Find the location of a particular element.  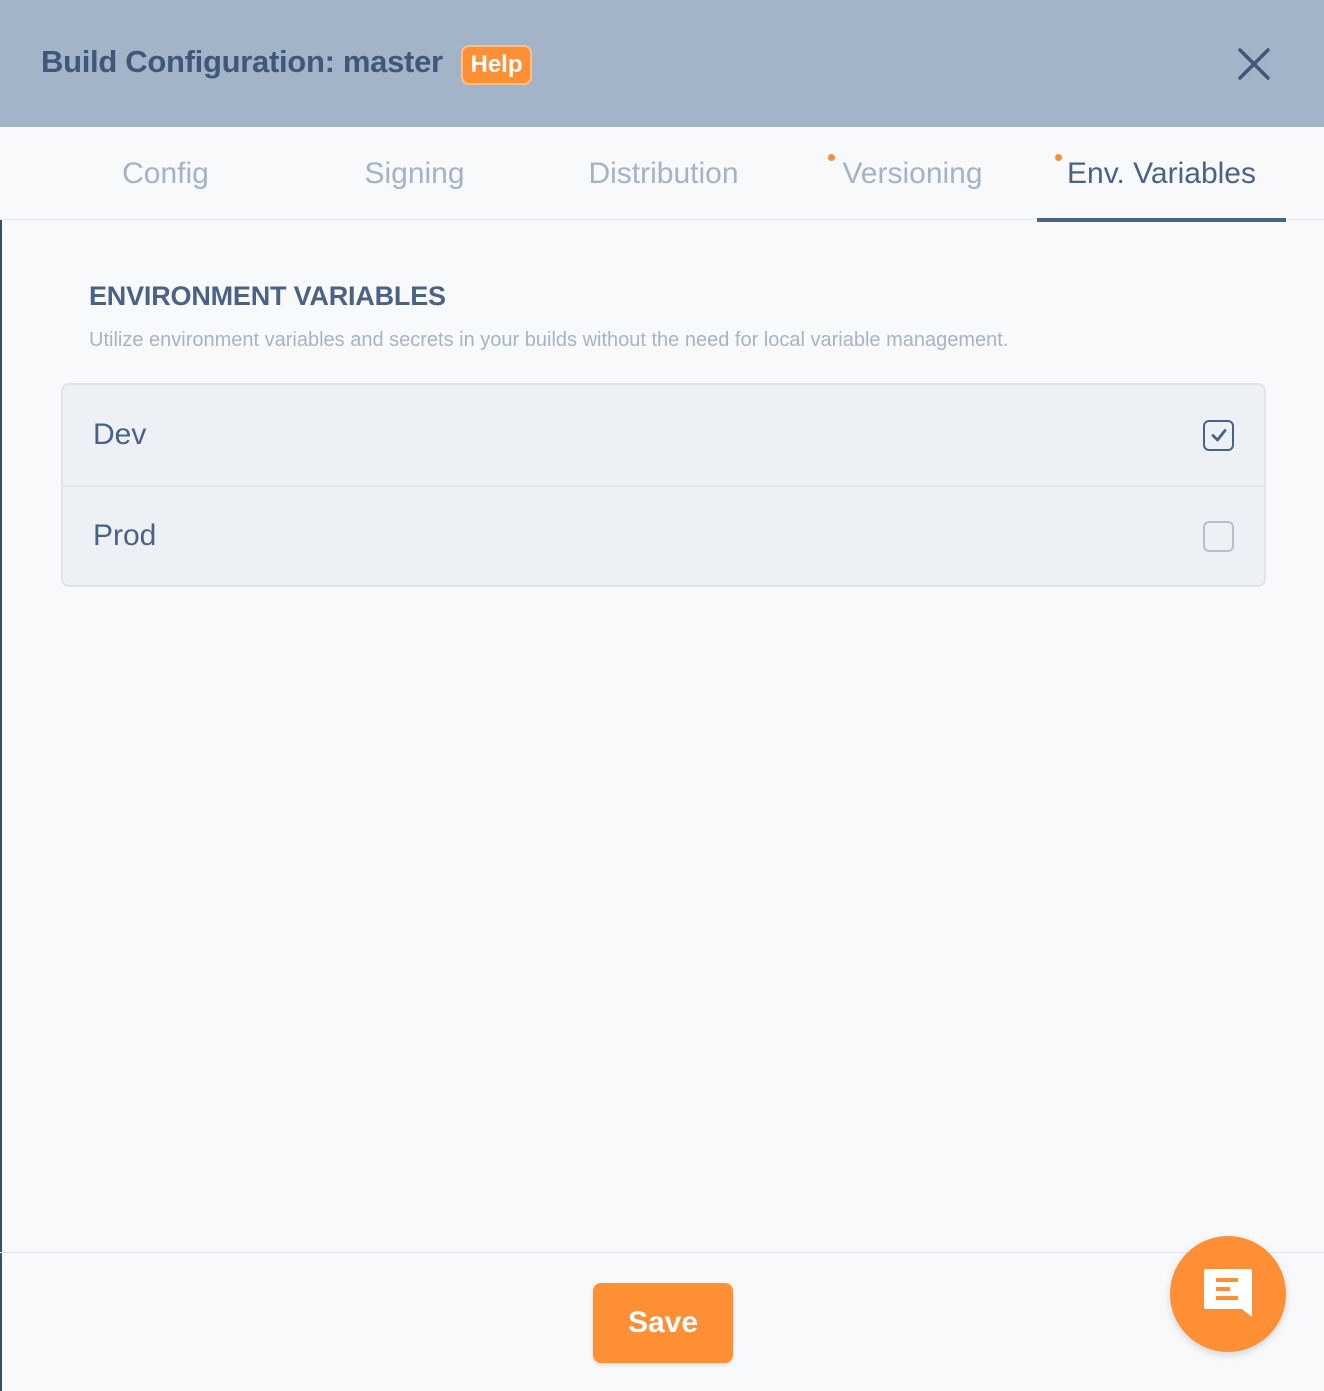

save-button: Save is located at coordinates (663, 1323).